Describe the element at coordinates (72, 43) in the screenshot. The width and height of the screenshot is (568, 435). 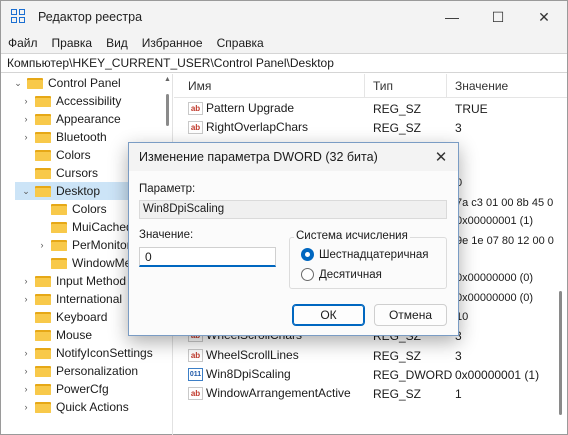
I see `menu-edit: Правка` at that location.